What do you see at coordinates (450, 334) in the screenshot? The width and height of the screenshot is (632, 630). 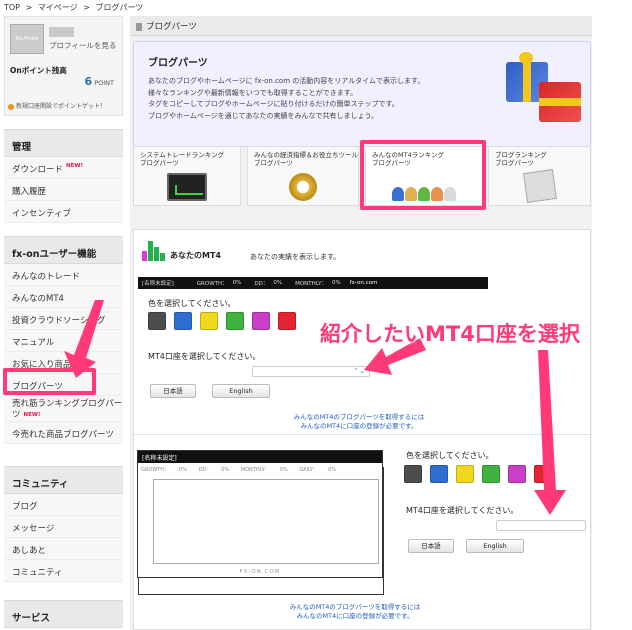 I see `annotation-callout-text: 紹介したいMT4口座を選択` at bounding box center [450, 334].